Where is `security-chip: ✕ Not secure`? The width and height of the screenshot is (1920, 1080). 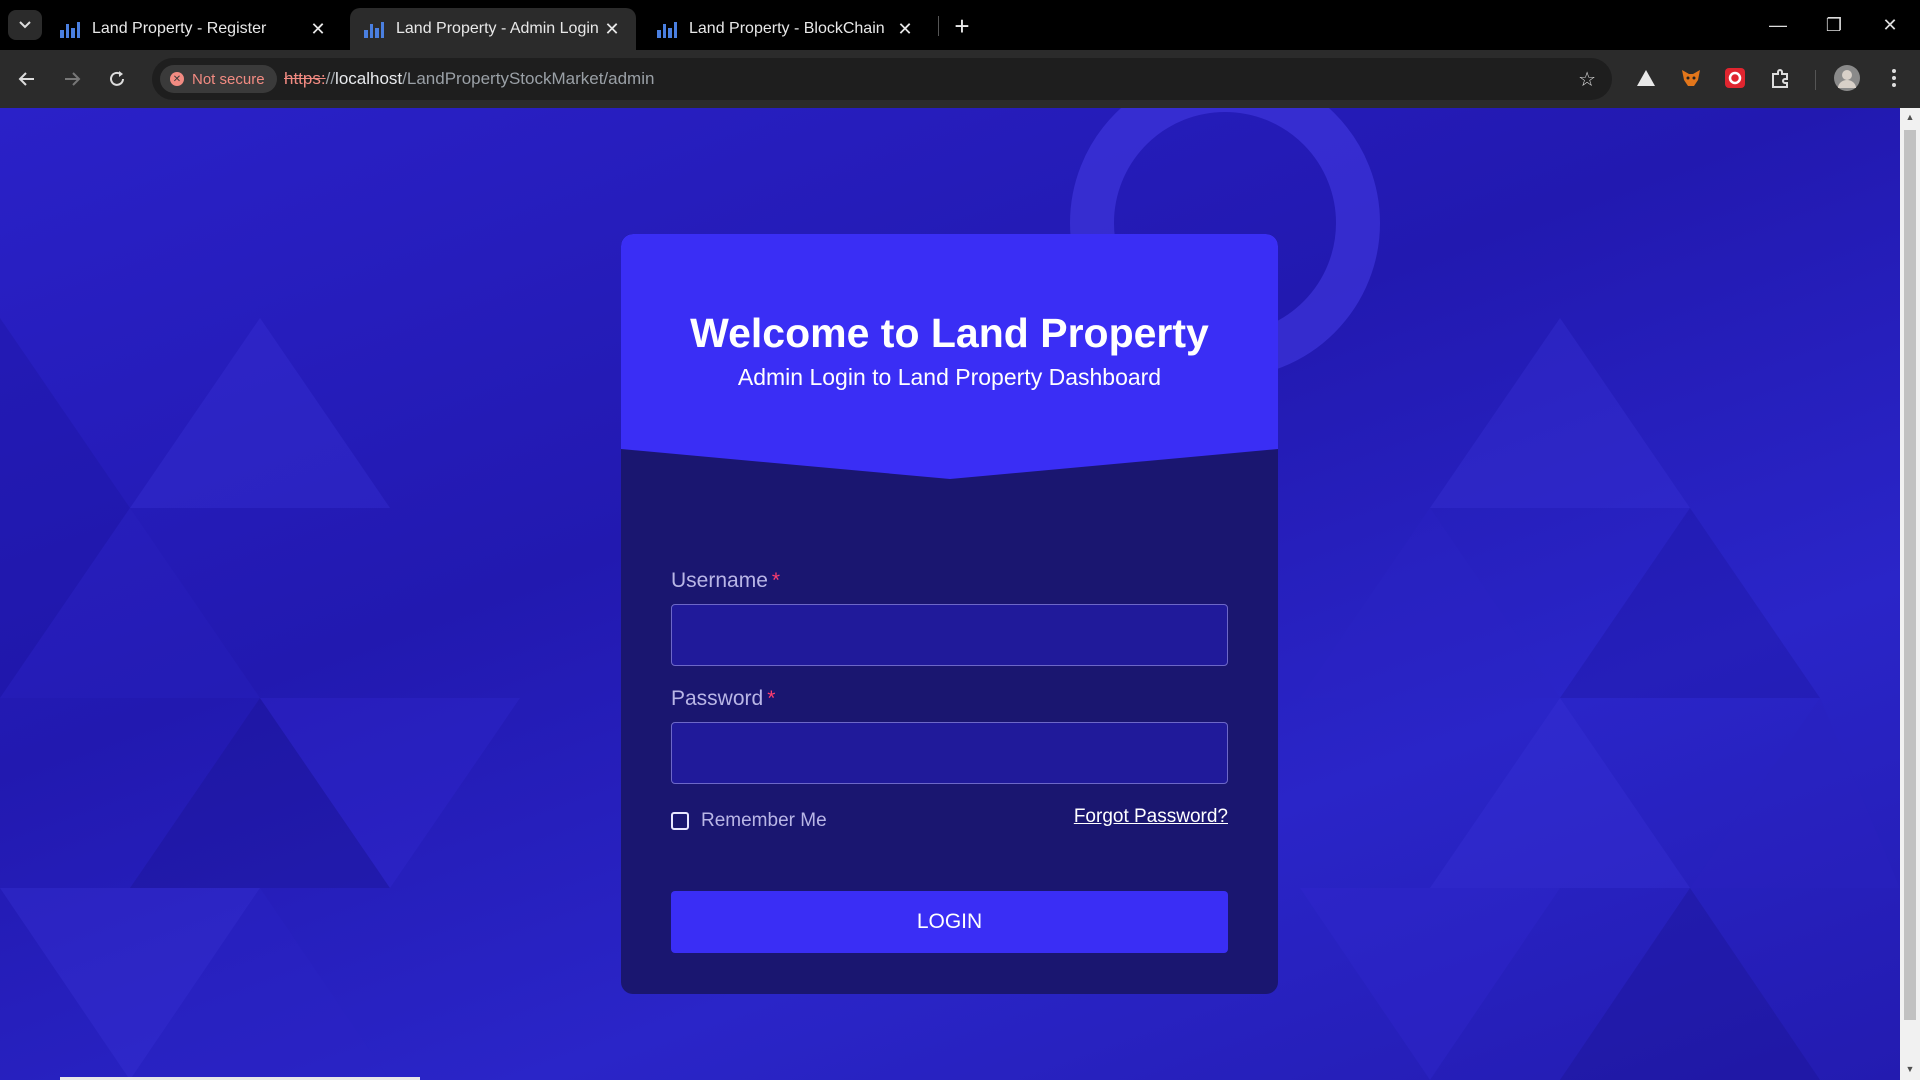 security-chip: ✕ Not secure is located at coordinates (218, 79).